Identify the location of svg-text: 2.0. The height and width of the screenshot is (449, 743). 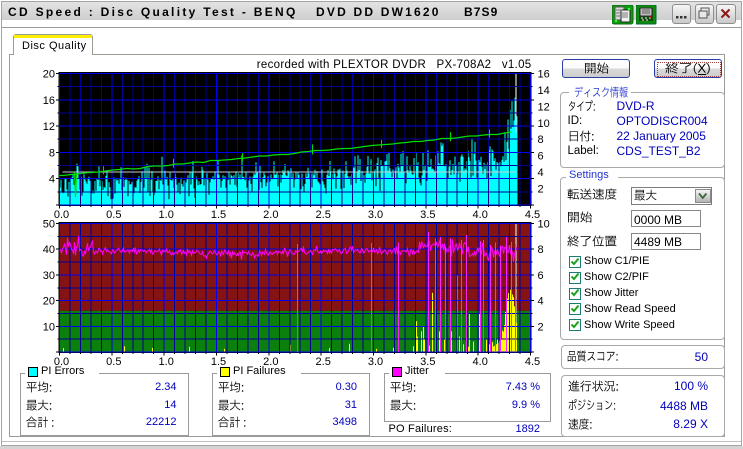
(270, 215).